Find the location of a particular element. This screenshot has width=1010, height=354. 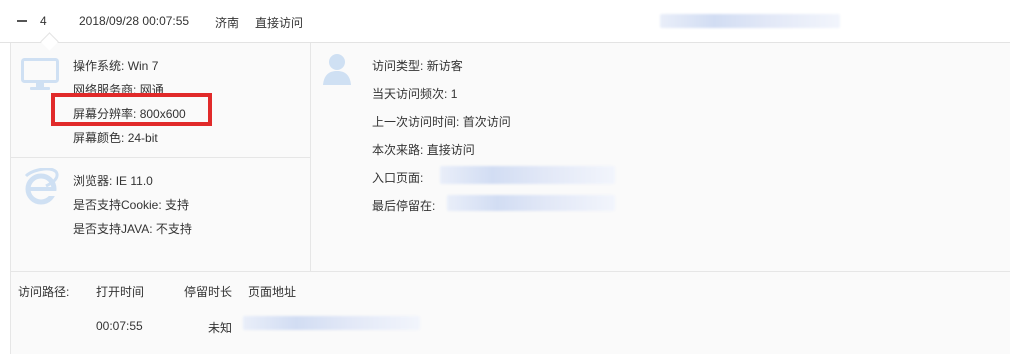

redacted-last-url is located at coordinates (531, 203).